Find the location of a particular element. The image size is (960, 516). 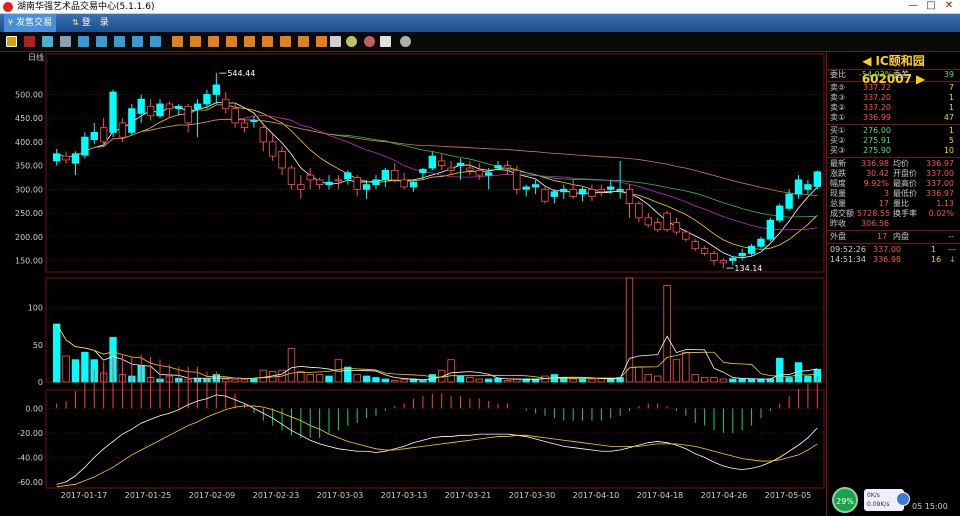

period-3-icon is located at coordinates (213, 41).